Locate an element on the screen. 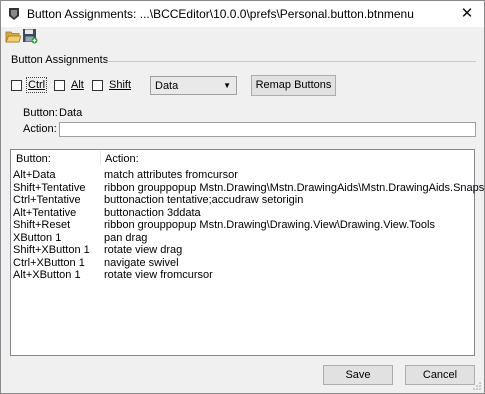  shift-checkbox: Shift is located at coordinates (111, 85).